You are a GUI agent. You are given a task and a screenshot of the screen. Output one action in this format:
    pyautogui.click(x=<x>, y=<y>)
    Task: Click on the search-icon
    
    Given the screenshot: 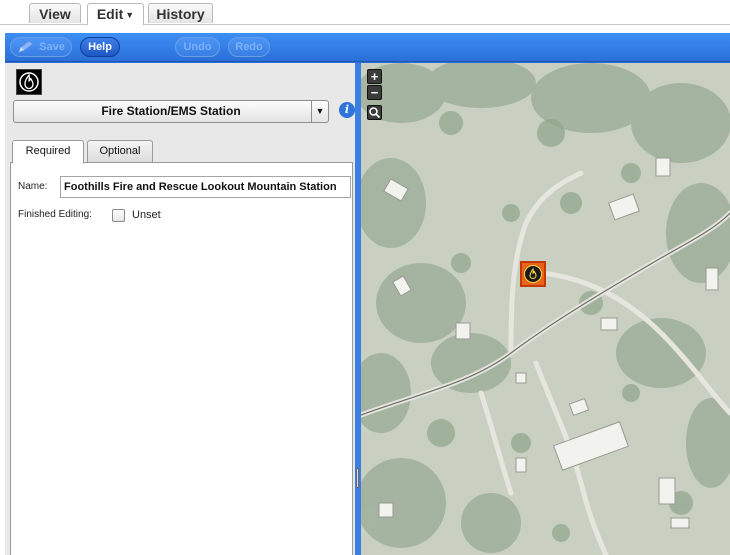 What is the action you would take?
    pyautogui.click(x=374, y=112)
    